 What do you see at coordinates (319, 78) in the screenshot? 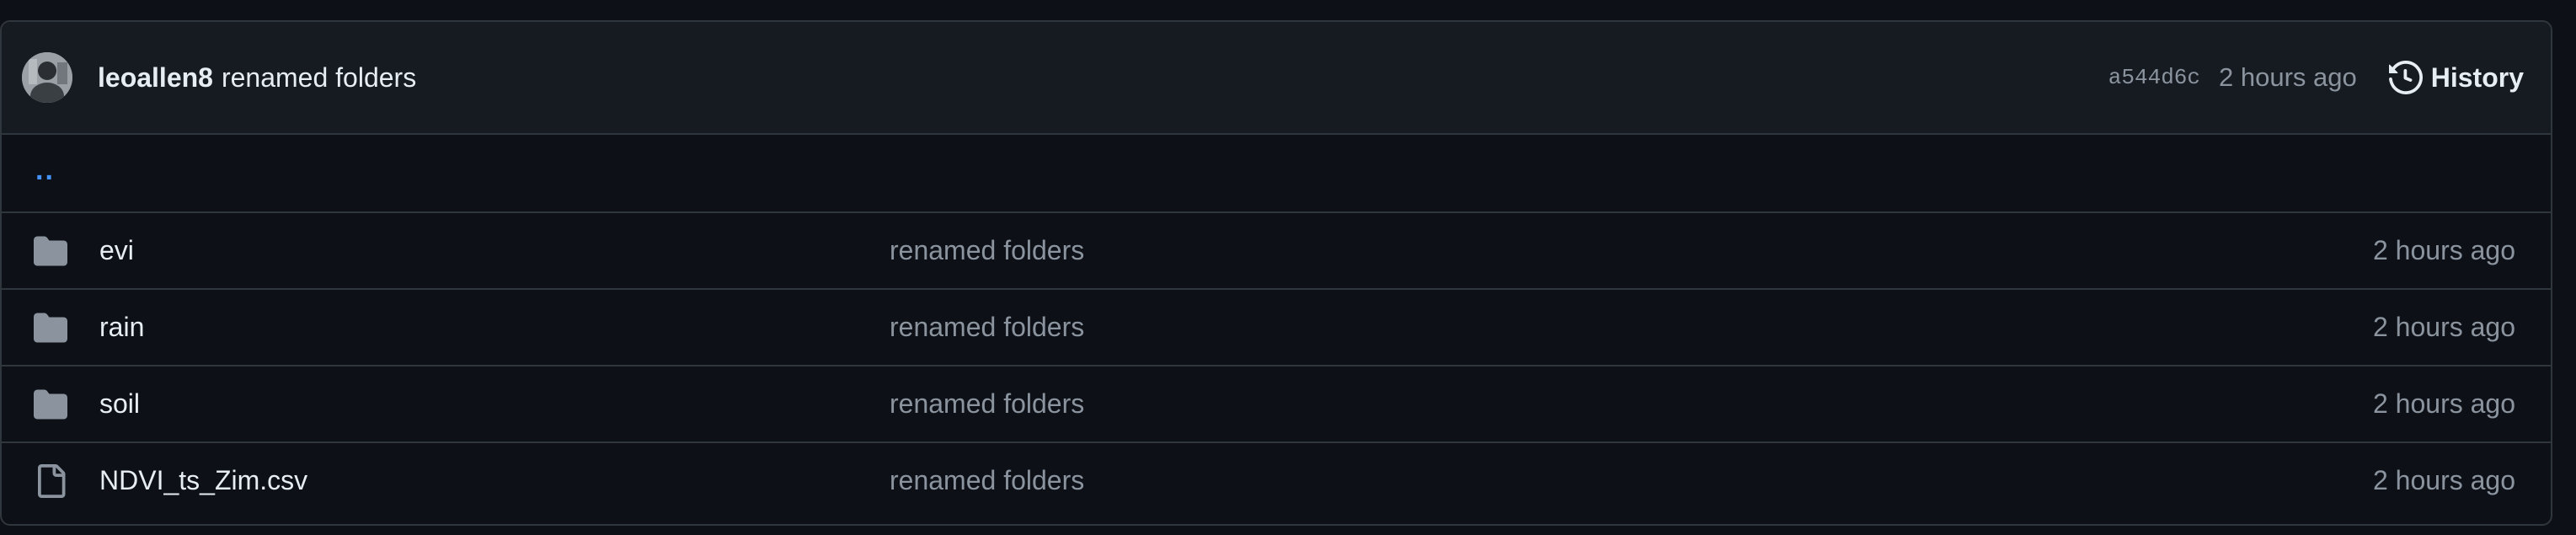
I see `commit-message-link: renamed folders` at bounding box center [319, 78].